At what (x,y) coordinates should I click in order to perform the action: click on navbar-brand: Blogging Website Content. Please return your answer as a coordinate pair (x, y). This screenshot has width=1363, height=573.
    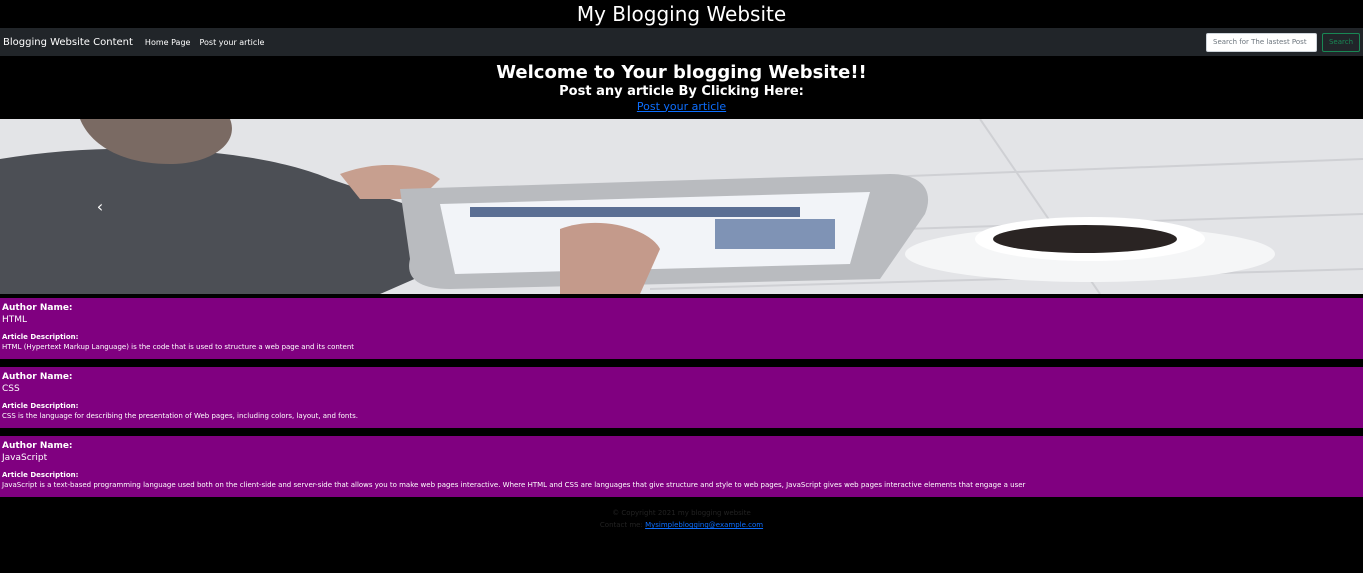
    Looking at the image, I should click on (68, 42).